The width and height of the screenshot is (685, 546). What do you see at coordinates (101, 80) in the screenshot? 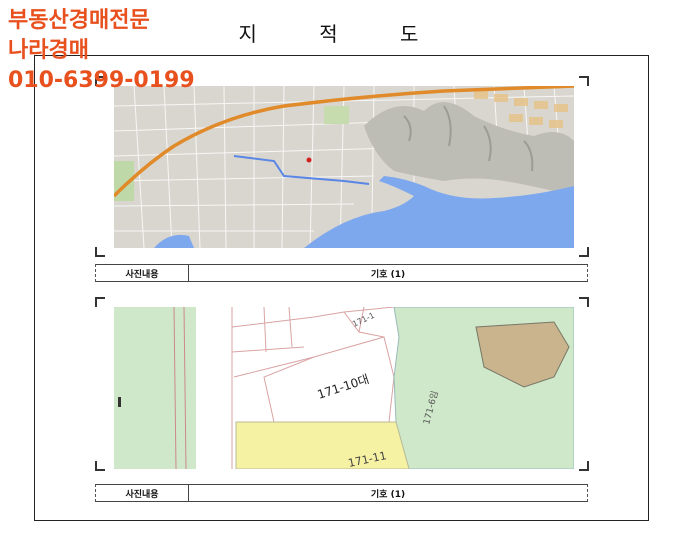
I see `watermark-phone: 010-6399-0199` at bounding box center [101, 80].